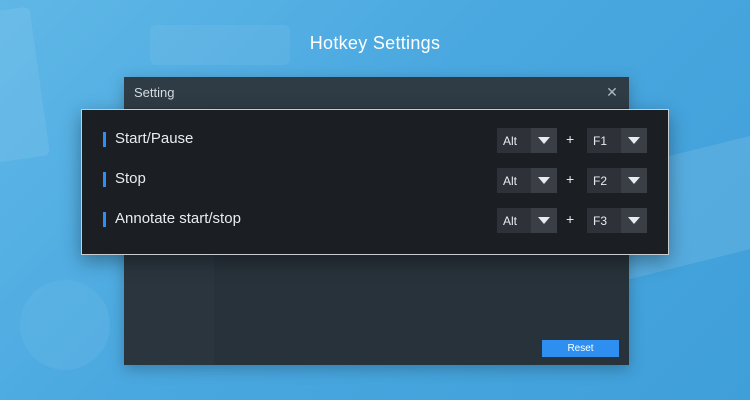  What do you see at coordinates (617, 140) in the screenshot?
I see `key-select: F1` at bounding box center [617, 140].